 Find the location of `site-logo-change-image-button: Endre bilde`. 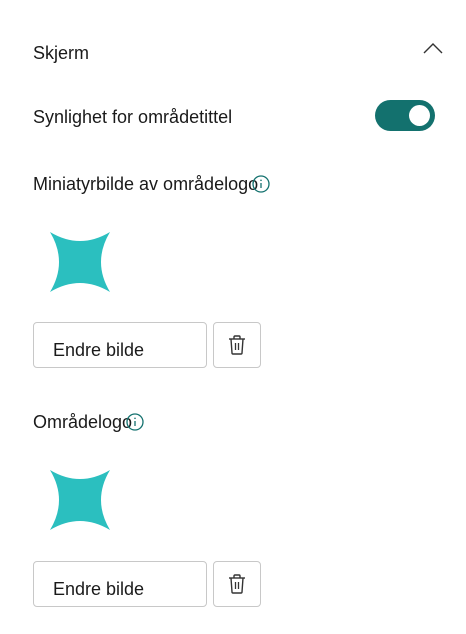

site-logo-change-image-button: Endre bilde is located at coordinates (120, 584).